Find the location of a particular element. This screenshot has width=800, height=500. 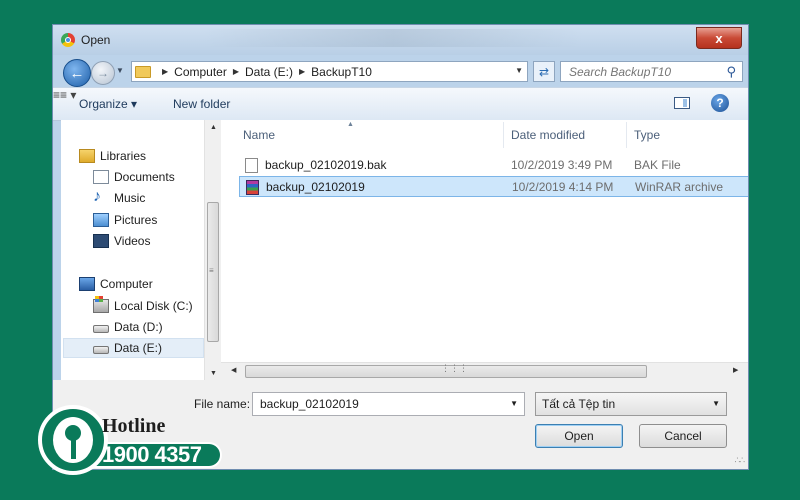

breadcrumb-backupt10: BackupT10 is located at coordinates (341, 72).